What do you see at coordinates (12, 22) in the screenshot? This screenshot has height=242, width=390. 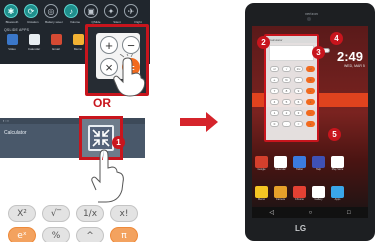 I see `qs-label: Bluetooth` at bounding box center [12, 22].